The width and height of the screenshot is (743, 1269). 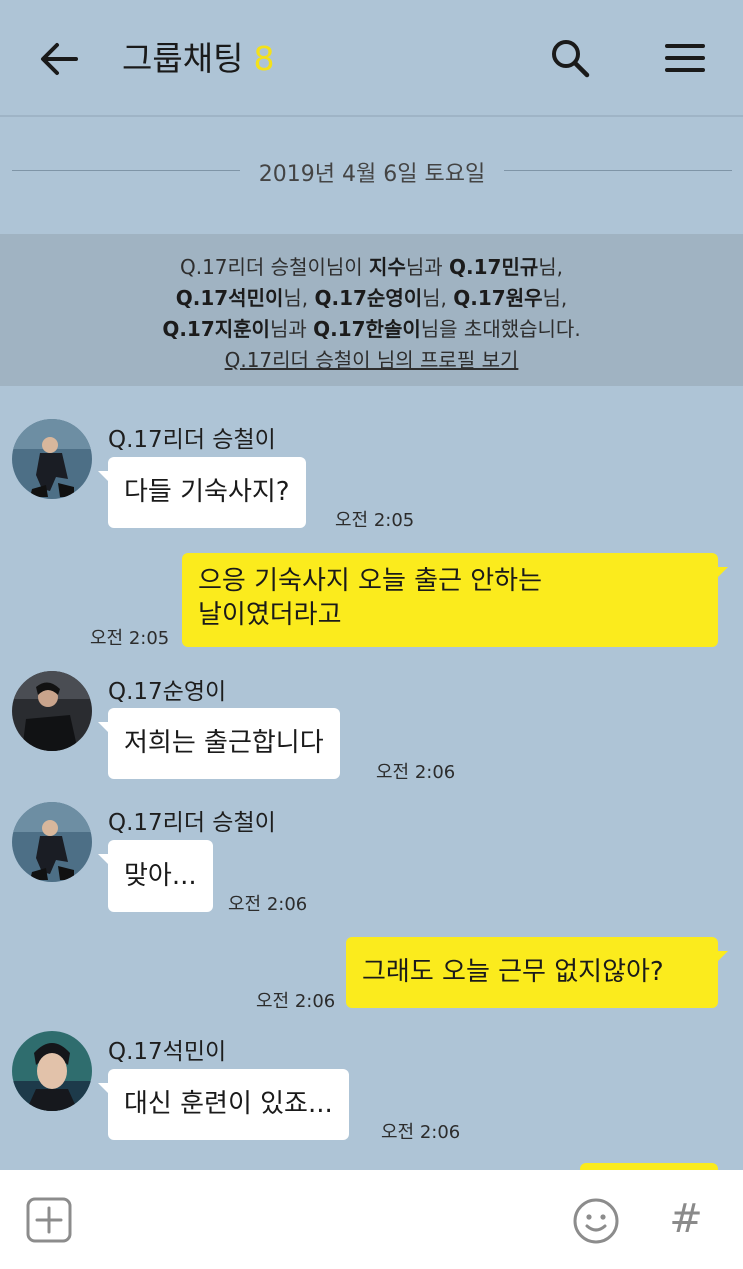 I want to click on date-label: 2019년 4월 6일 토요일, so click(x=372, y=174).